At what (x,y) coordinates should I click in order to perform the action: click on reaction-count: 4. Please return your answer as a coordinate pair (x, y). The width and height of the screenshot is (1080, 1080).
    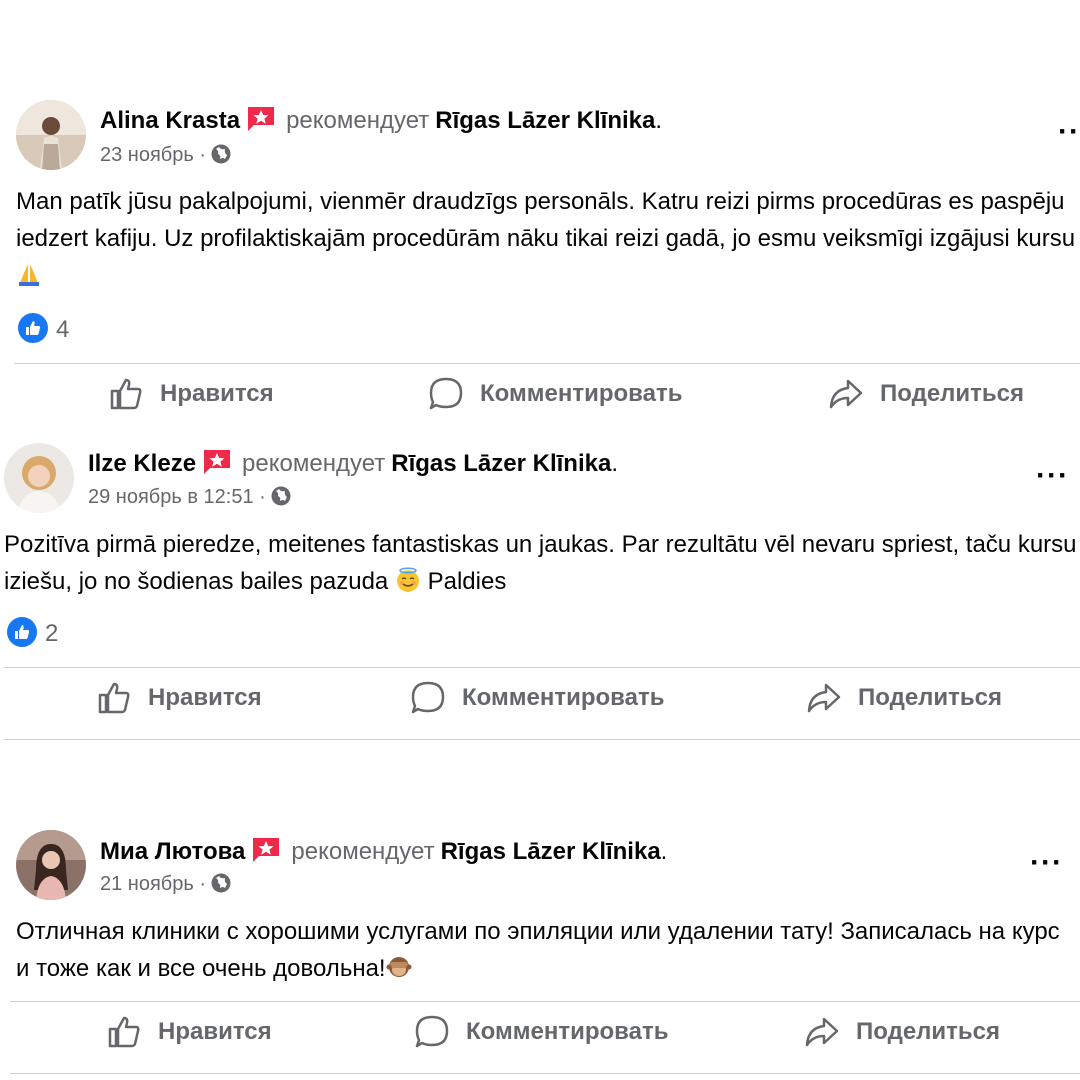
    Looking at the image, I should click on (63, 329).